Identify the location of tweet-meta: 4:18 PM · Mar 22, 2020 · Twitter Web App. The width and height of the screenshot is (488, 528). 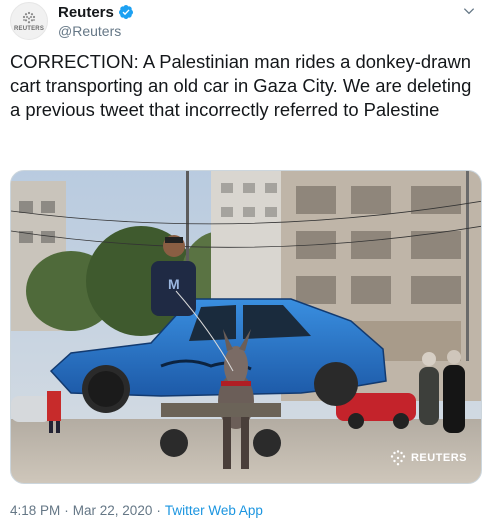
(136, 510).